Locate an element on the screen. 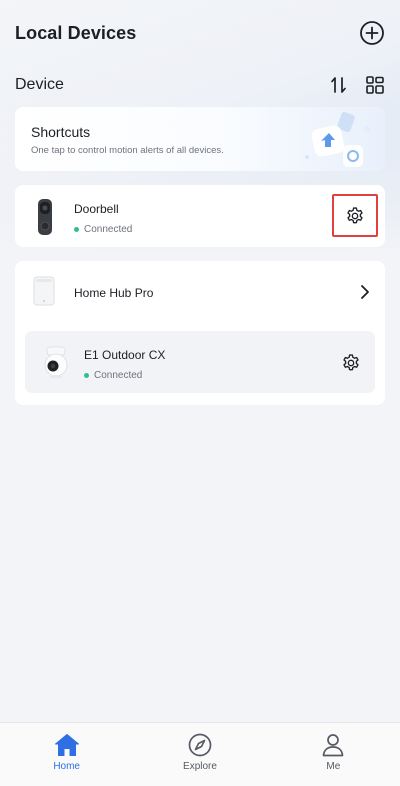 This screenshot has width=400, height=786. device-card-doorbell: Doorbell Connected is located at coordinates (200, 216).